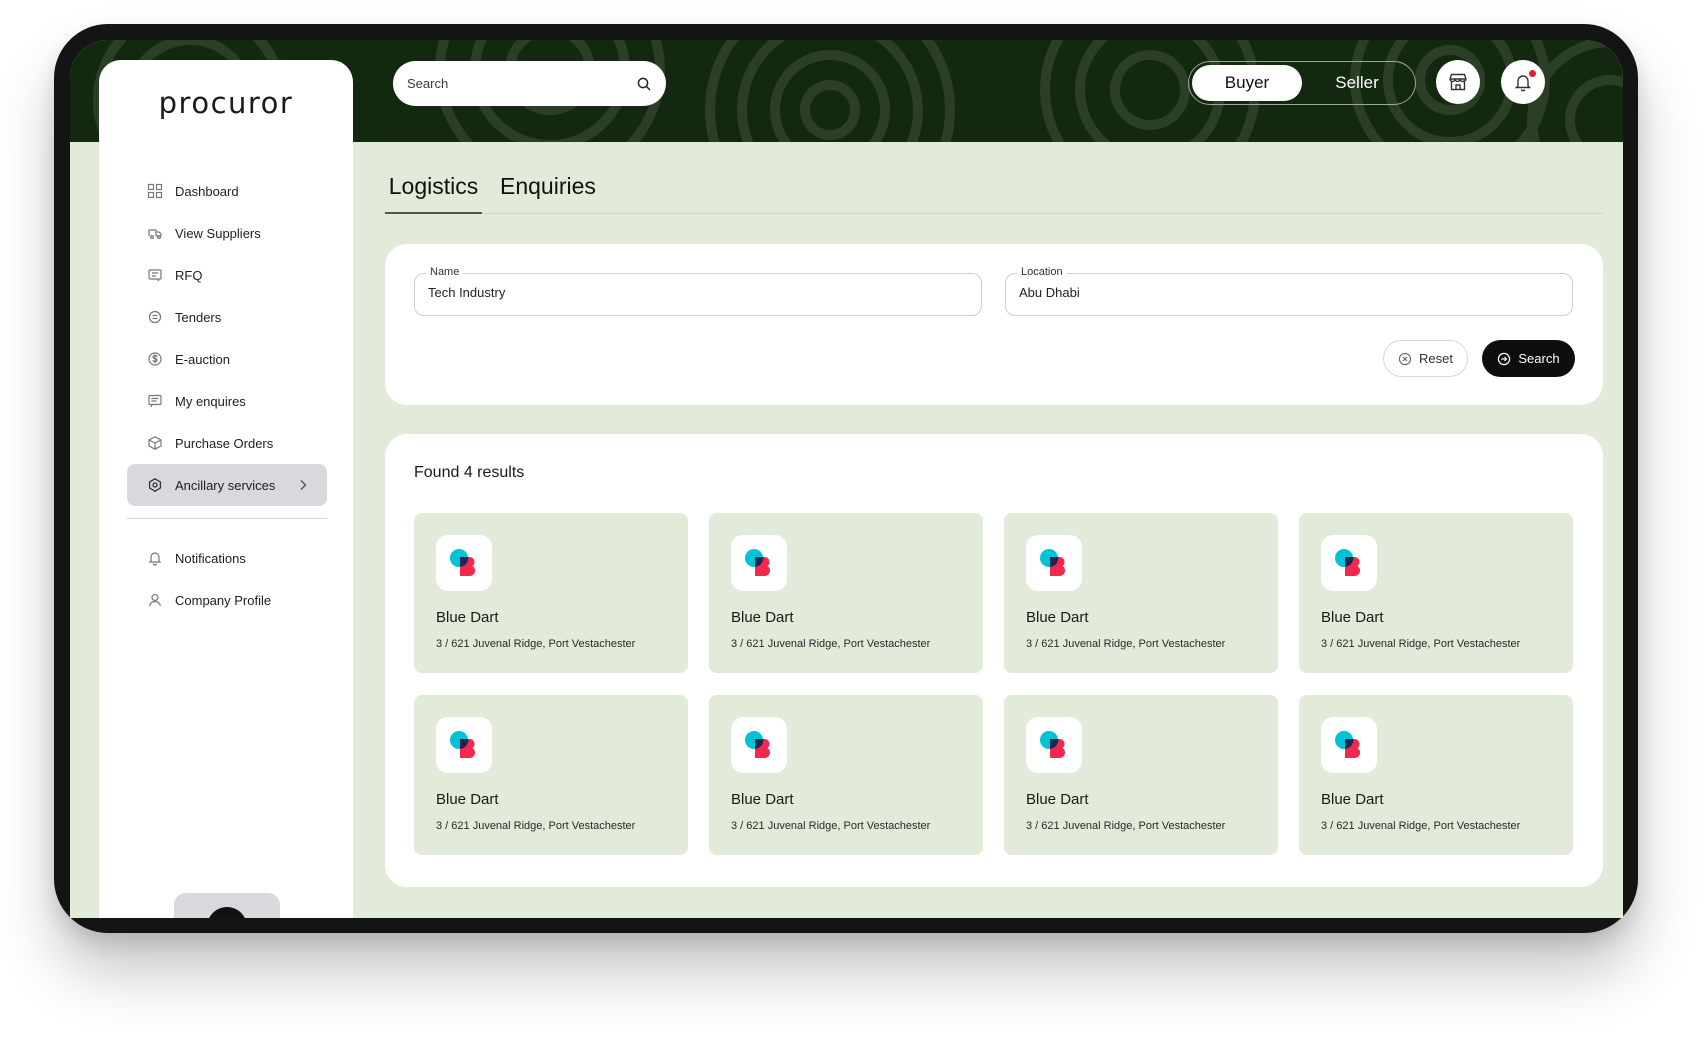  Describe the element at coordinates (227, 518) in the screenshot. I see `sidebar-divider` at that location.